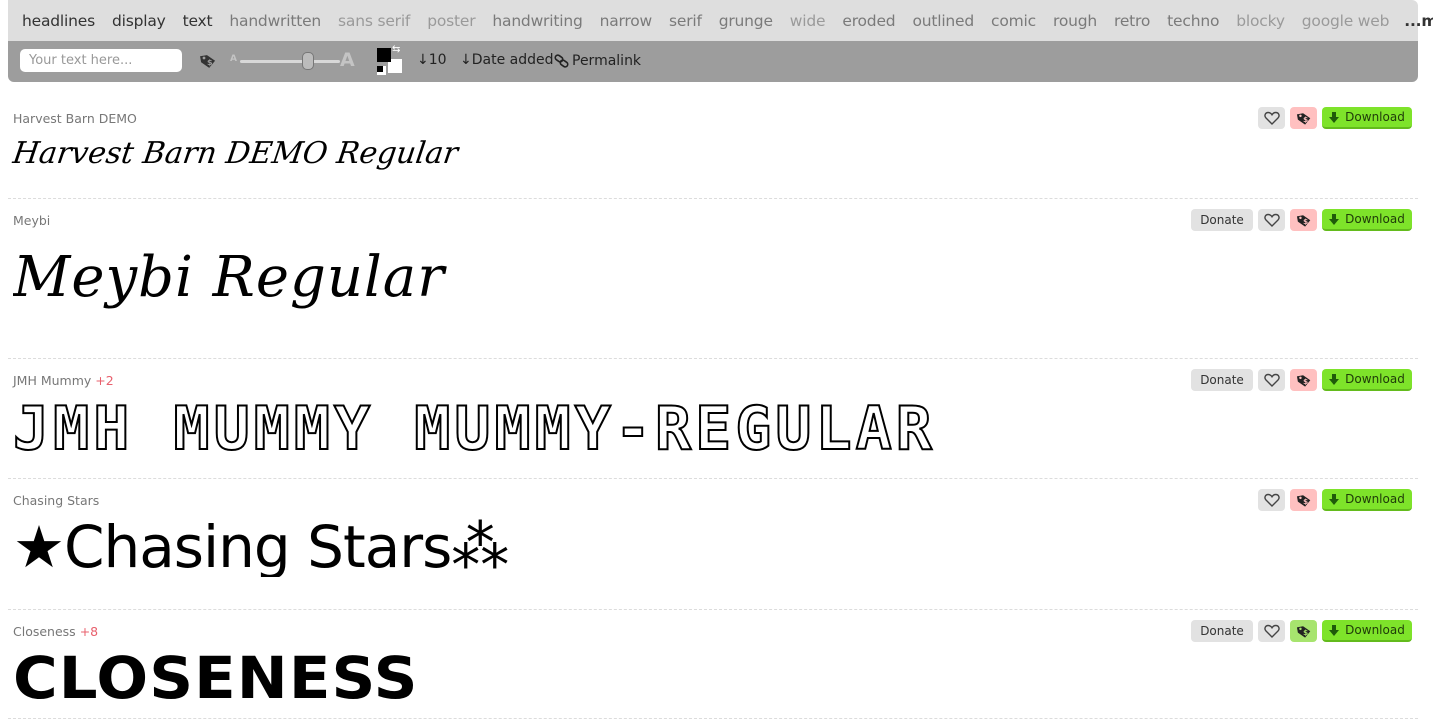  Describe the element at coordinates (808, 21) in the screenshot. I see `category-wide: wide` at that location.